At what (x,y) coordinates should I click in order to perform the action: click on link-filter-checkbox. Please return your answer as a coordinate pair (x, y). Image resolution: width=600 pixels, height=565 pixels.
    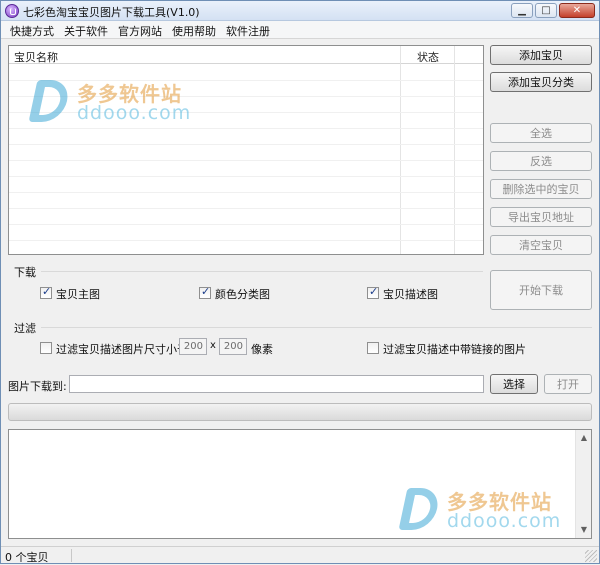
    Looking at the image, I should click on (373, 348).